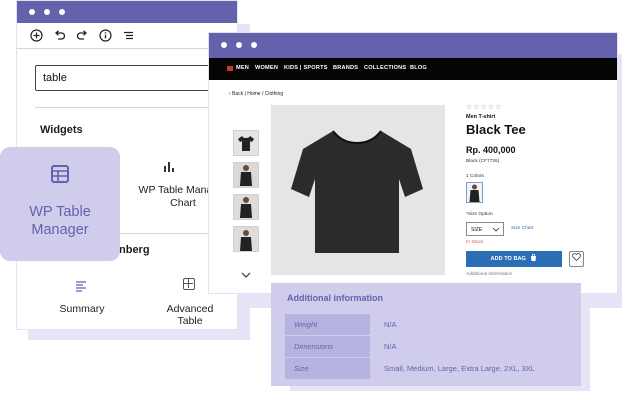  What do you see at coordinates (242, 68) in the screenshot?
I see `nav-men: MEN` at bounding box center [242, 68].